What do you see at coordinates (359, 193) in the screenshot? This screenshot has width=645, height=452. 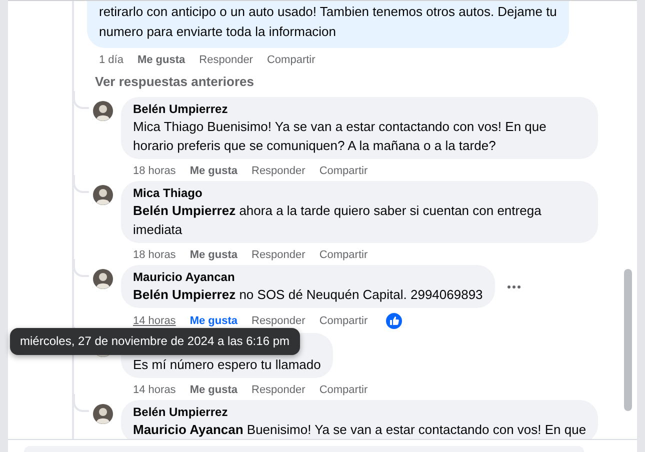 I see `author-name: Mica Thiago` at bounding box center [359, 193].